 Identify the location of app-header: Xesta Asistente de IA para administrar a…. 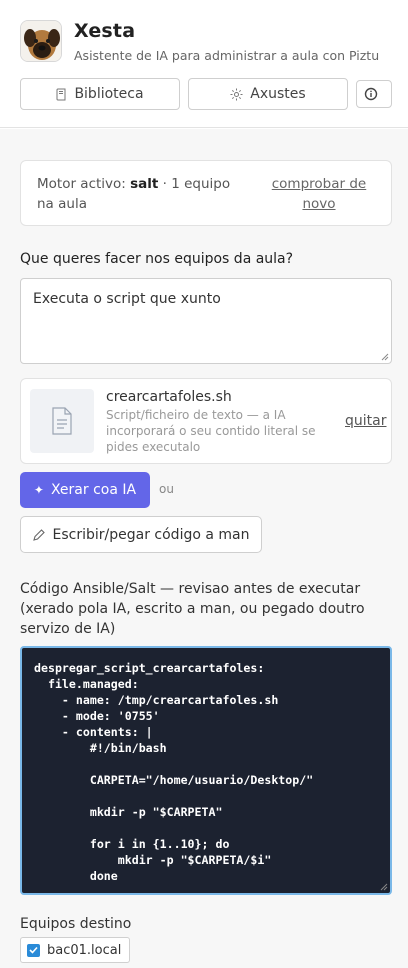
(204, 64).